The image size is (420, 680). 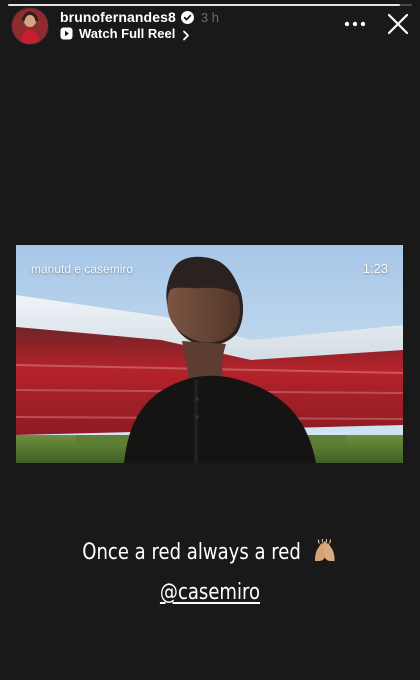 I want to click on close-icon, so click(x=398, y=24).